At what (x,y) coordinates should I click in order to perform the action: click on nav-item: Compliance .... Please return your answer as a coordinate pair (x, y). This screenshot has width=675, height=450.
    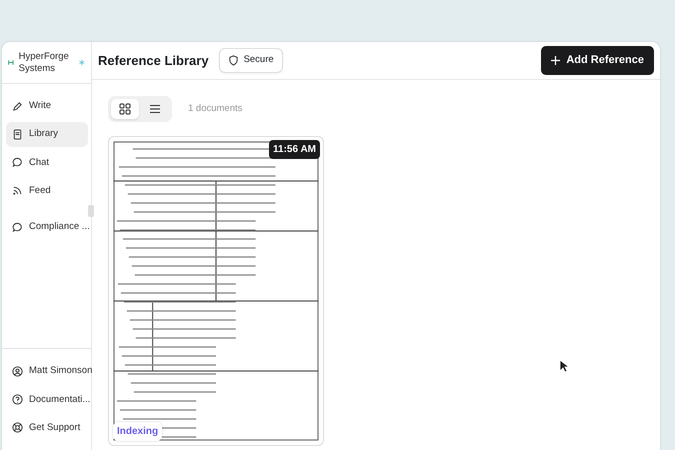
    Looking at the image, I should click on (47, 227).